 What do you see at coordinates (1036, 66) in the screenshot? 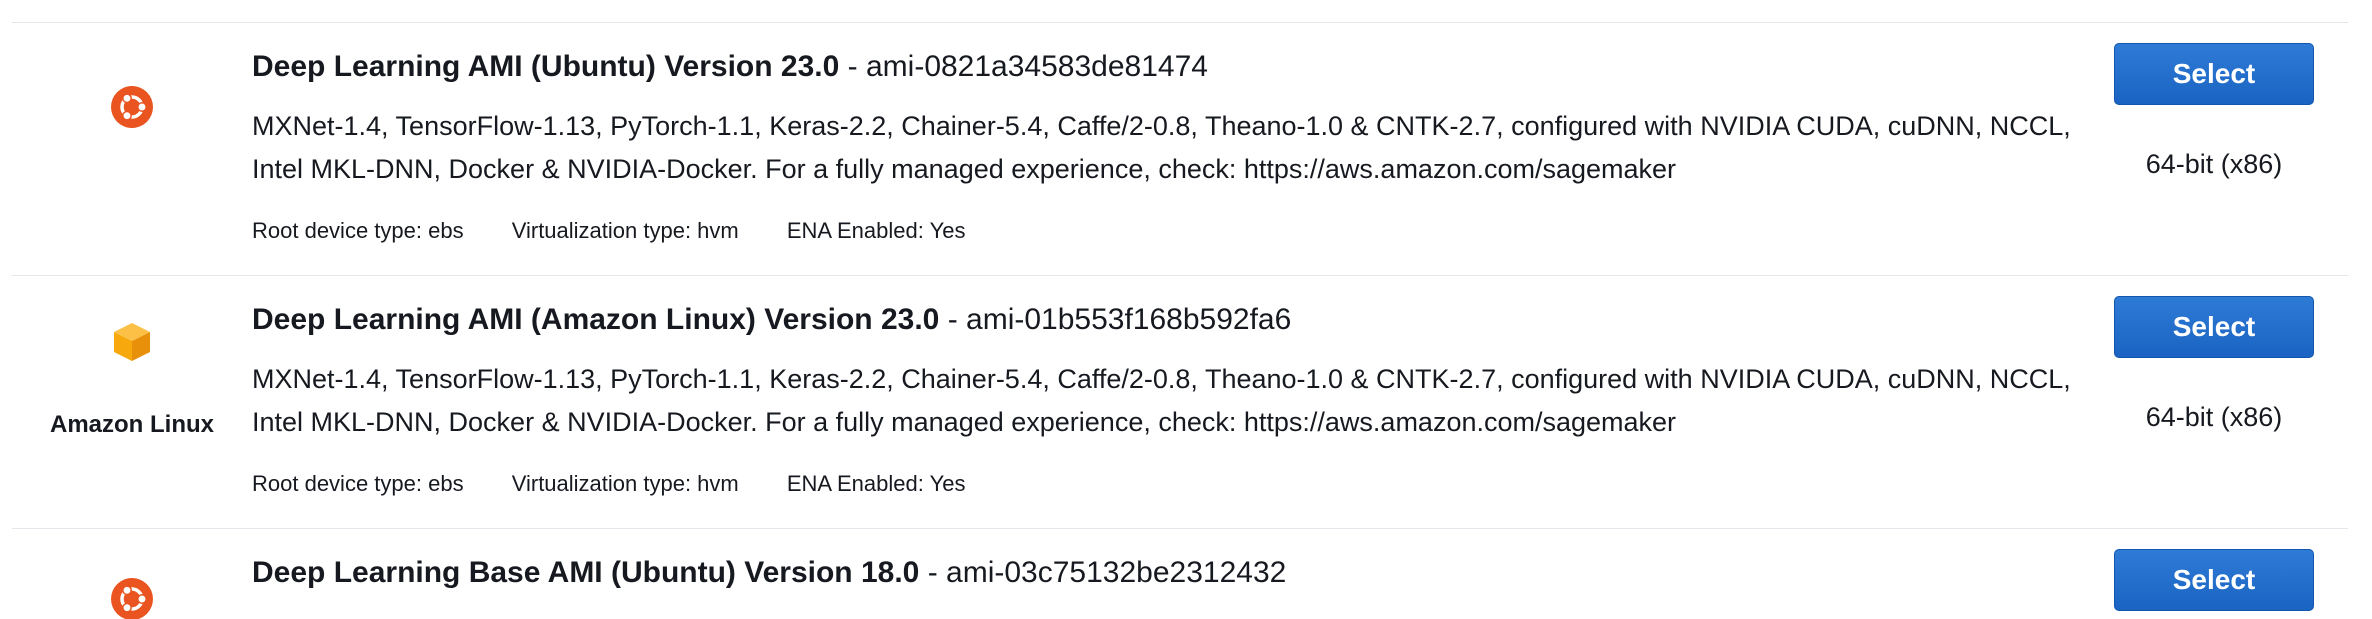
I see `ami-id: ami-0821a34583de81474` at bounding box center [1036, 66].